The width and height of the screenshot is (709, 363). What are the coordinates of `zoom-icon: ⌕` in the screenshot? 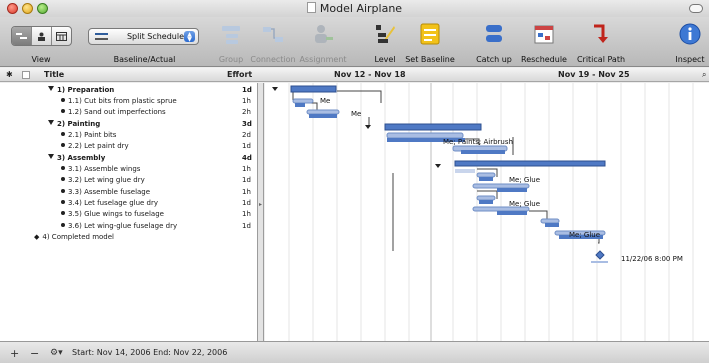 It's located at (704, 75).